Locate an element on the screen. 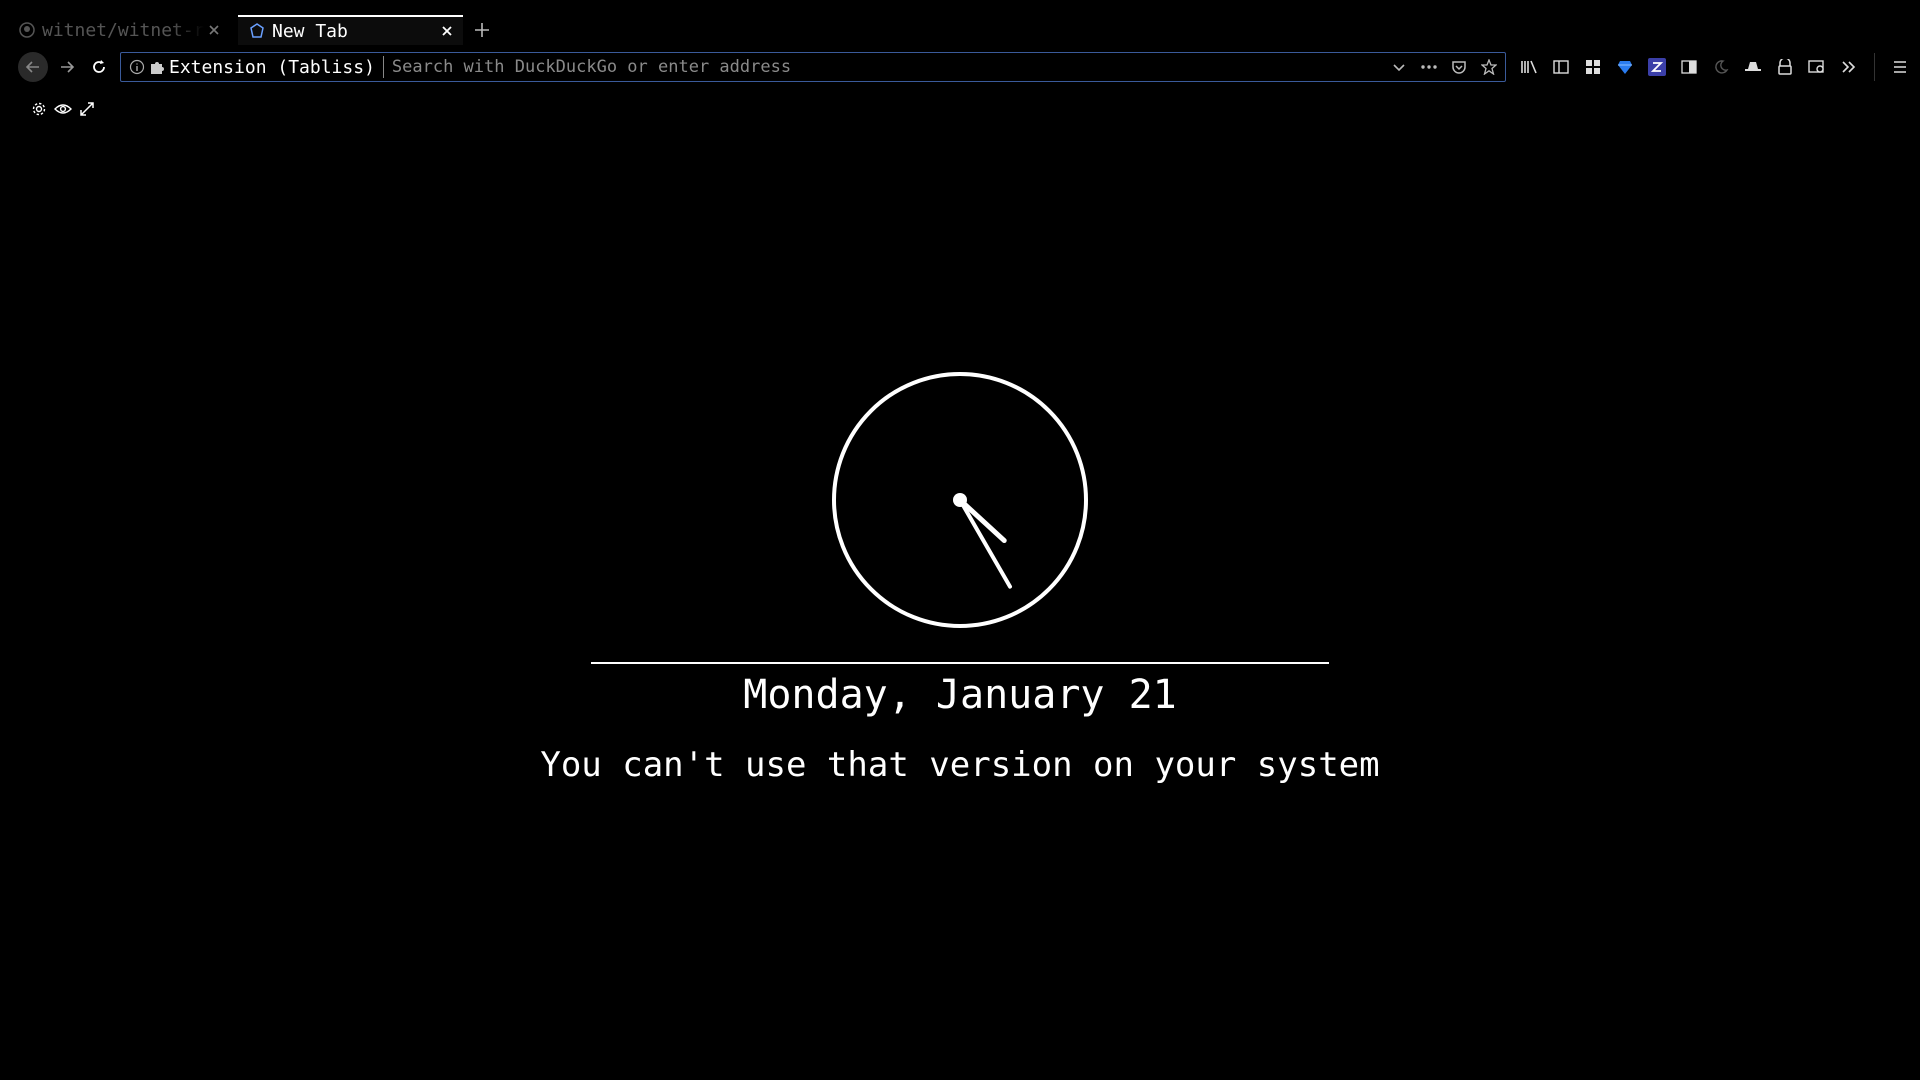 The width and height of the screenshot is (1920, 1080). tab-new-tab: New Tab is located at coordinates (350, 30).